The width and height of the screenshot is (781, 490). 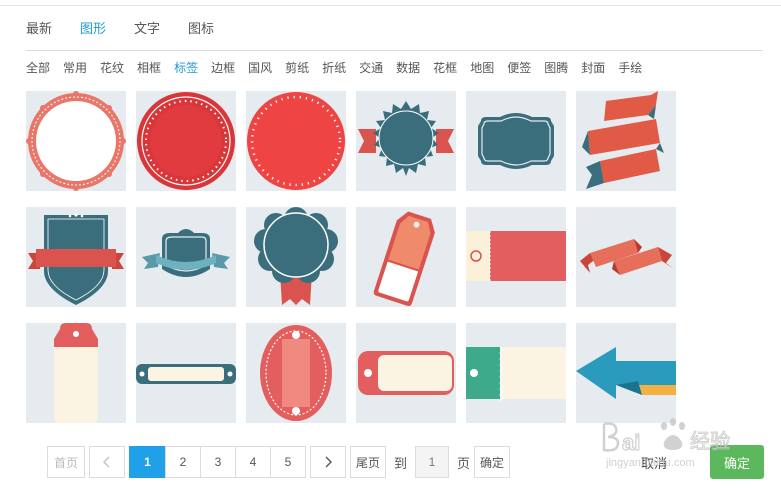 I want to click on category-covers: 封面, so click(x=593, y=68).